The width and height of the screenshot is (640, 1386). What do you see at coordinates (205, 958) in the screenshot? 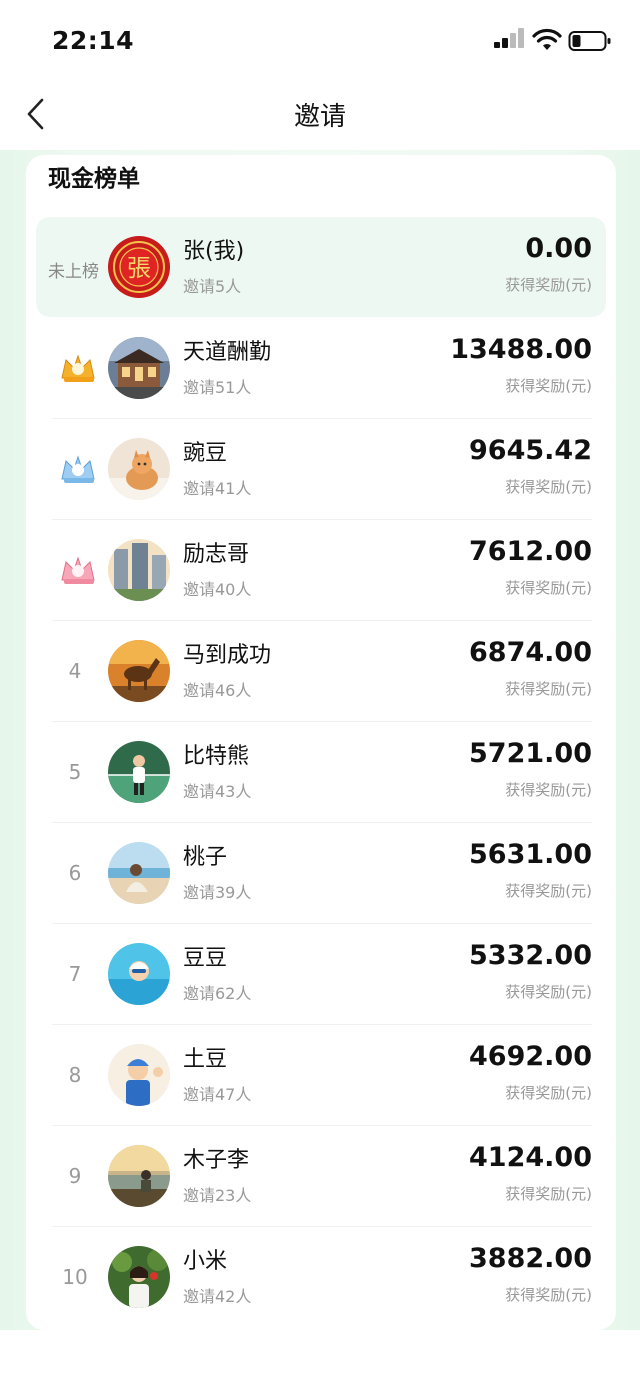
I see `user-name: 豆豆` at bounding box center [205, 958].